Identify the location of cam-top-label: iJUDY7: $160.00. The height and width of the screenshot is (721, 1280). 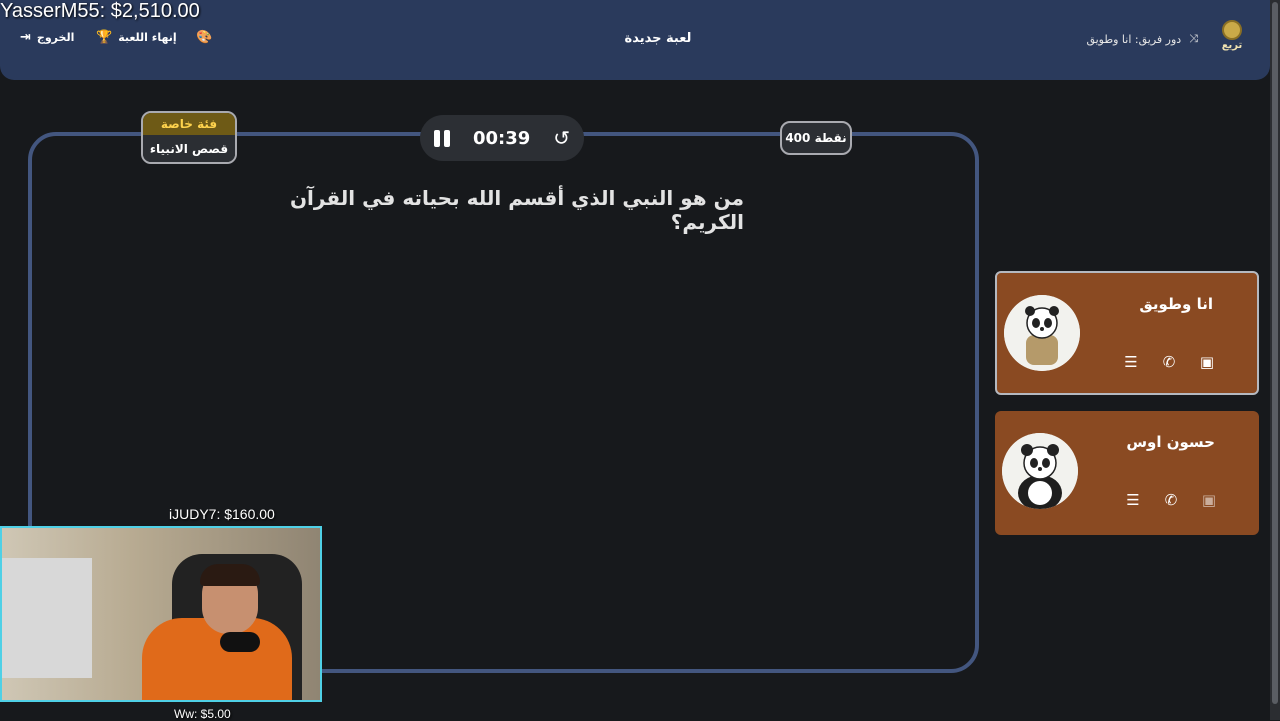
(222, 514).